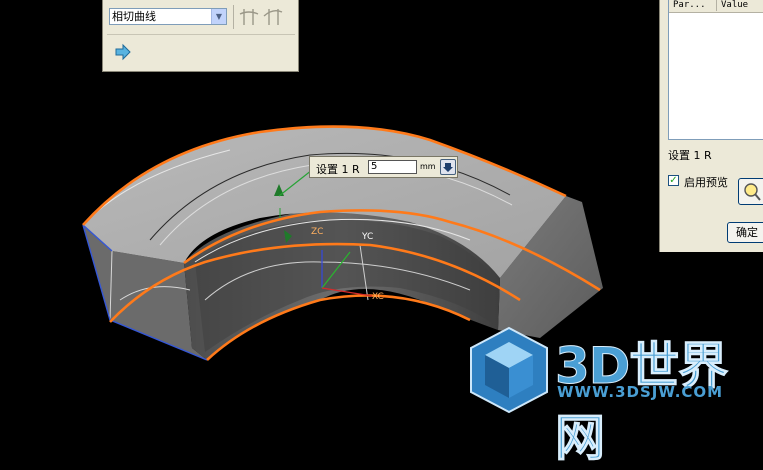  I want to click on curve-toolbar-panel: 相切曲线 ▼, so click(200, 36).